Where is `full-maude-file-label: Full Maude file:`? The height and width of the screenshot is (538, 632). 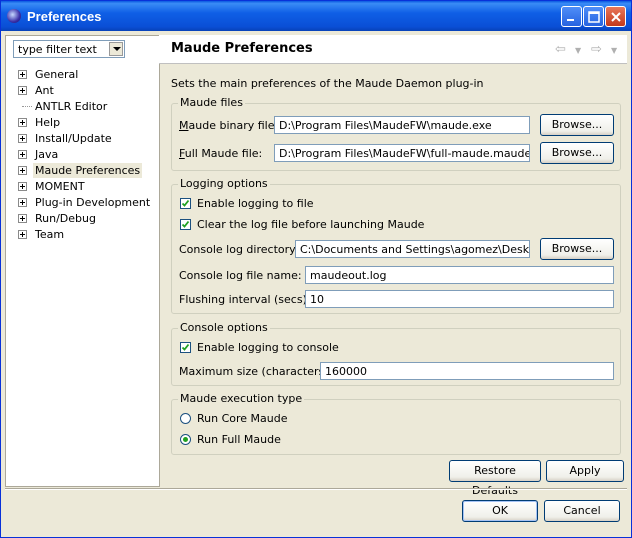
full-maude-file-label: Full Maude file: is located at coordinates (221, 153).